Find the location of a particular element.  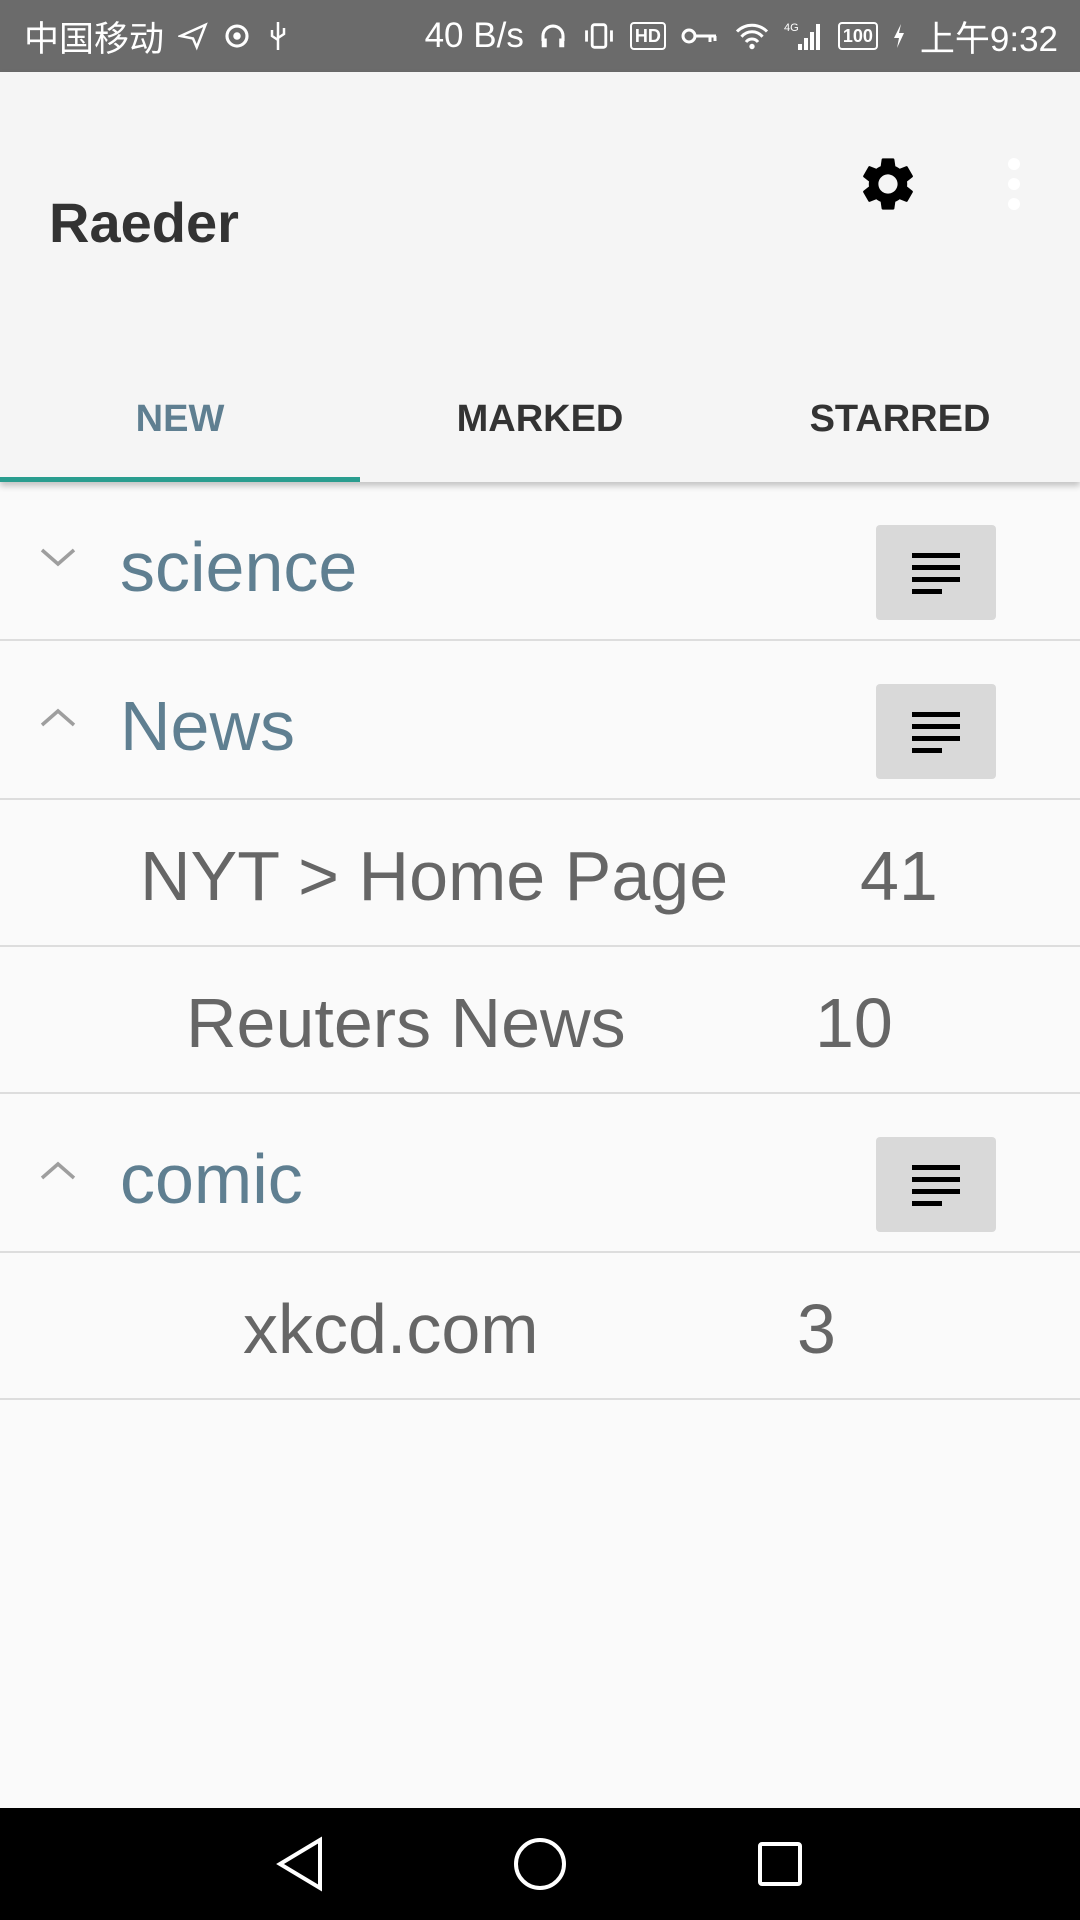

cell-signal-icon: 4G is located at coordinates (804, 36).